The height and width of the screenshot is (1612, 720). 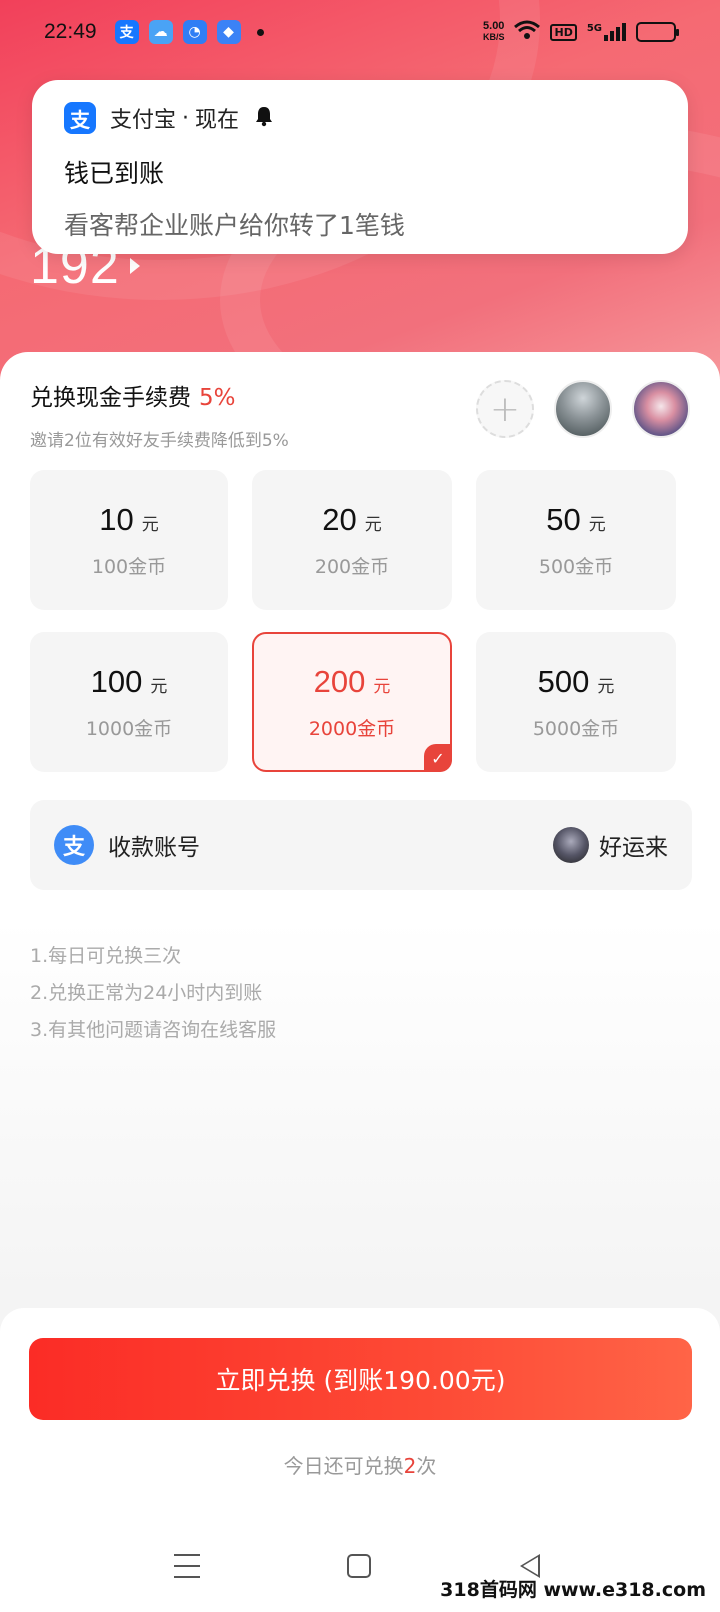 What do you see at coordinates (352, 566) in the screenshot?
I see `option-coins: 200金币` at bounding box center [352, 566].